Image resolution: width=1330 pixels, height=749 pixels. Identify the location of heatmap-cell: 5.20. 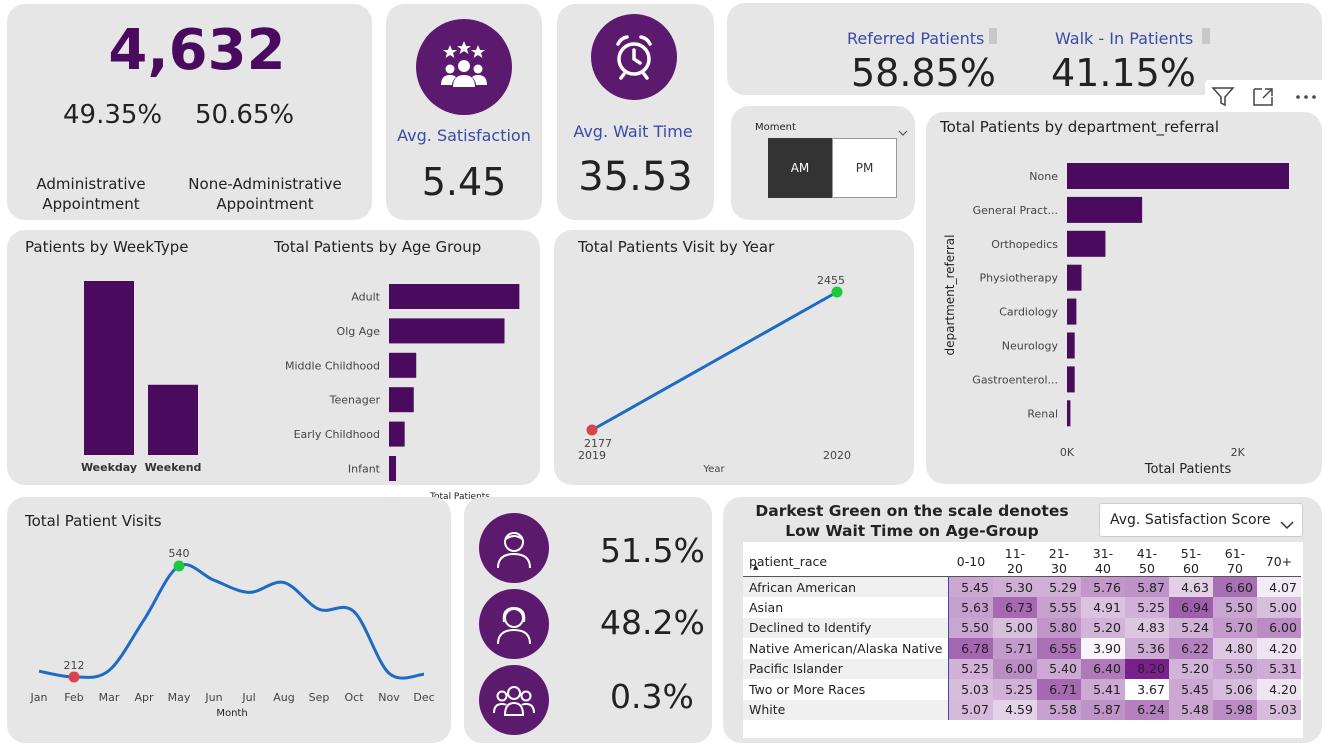
(1190, 668).